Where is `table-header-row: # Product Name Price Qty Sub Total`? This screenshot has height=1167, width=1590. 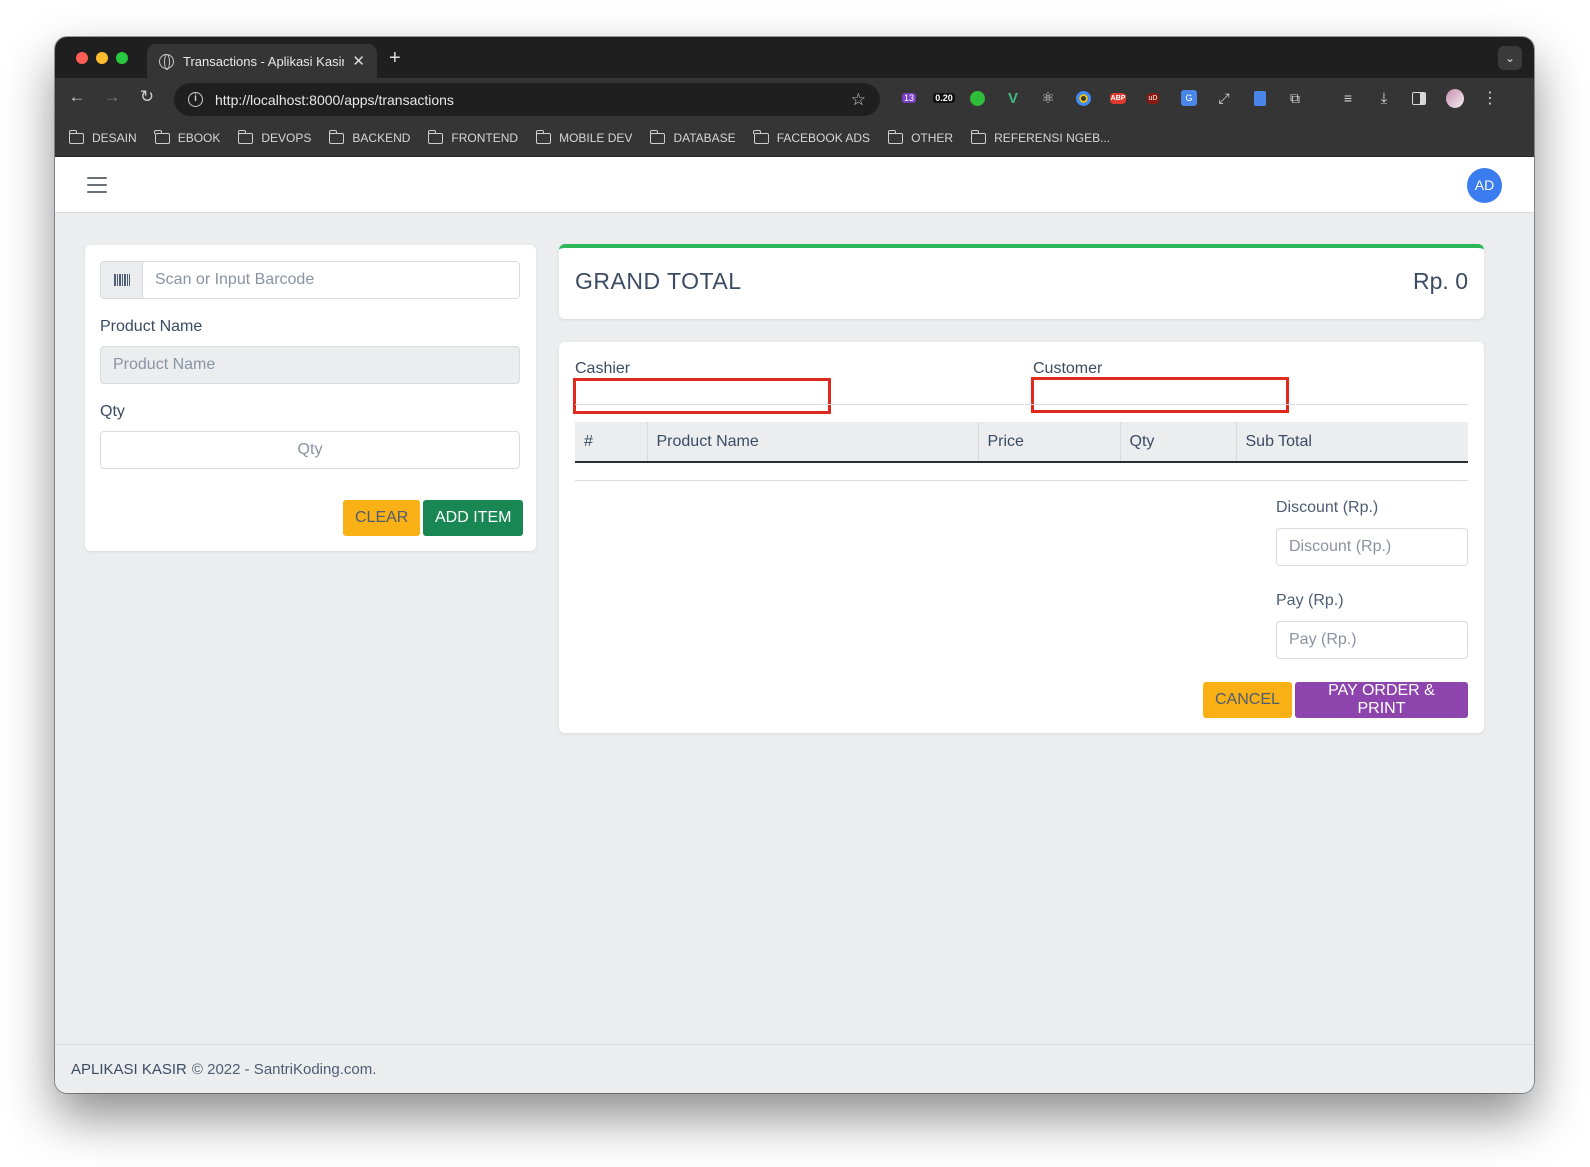
table-header-row: # Product Name Price Qty Sub Total is located at coordinates (1021, 442).